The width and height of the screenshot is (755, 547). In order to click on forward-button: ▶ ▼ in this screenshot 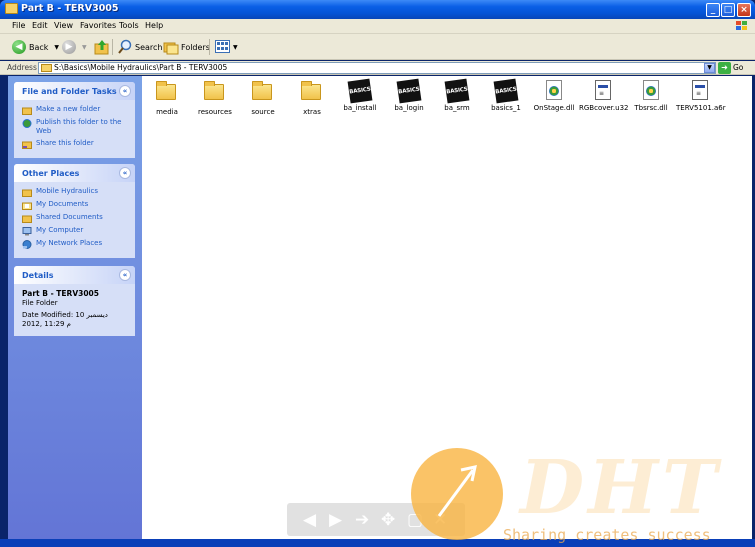, I will do `click(74, 47)`.